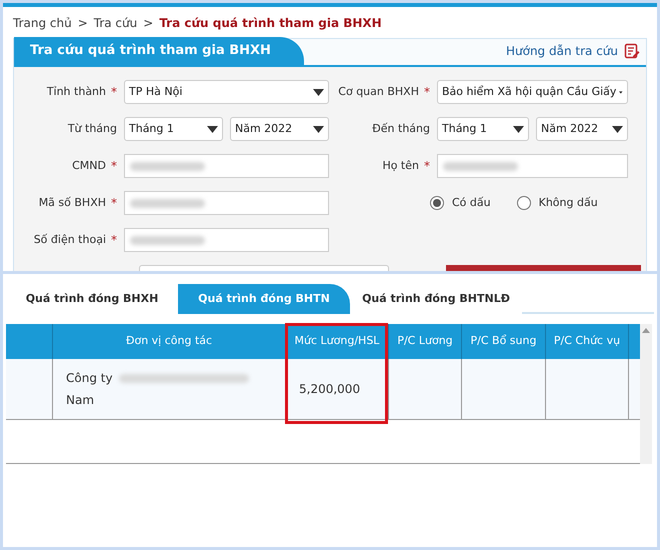 This screenshot has width=660, height=550. What do you see at coordinates (89, 378) in the screenshot?
I see `table-cell-text: Công ty` at bounding box center [89, 378].